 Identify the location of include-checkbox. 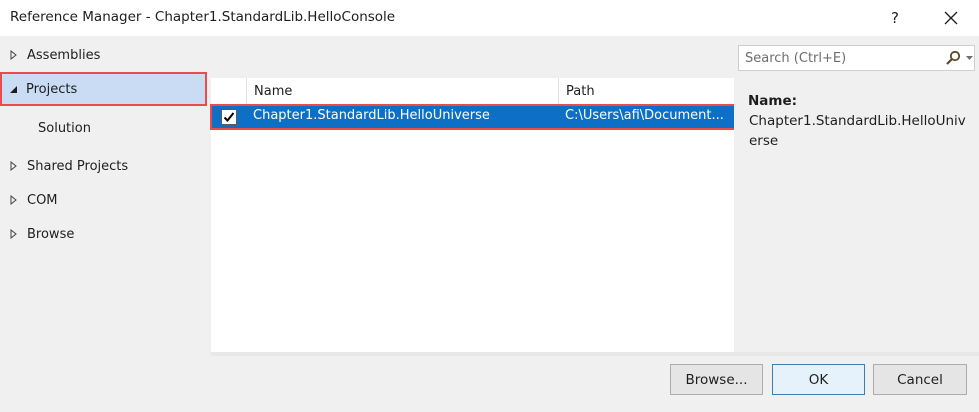
(229, 117).